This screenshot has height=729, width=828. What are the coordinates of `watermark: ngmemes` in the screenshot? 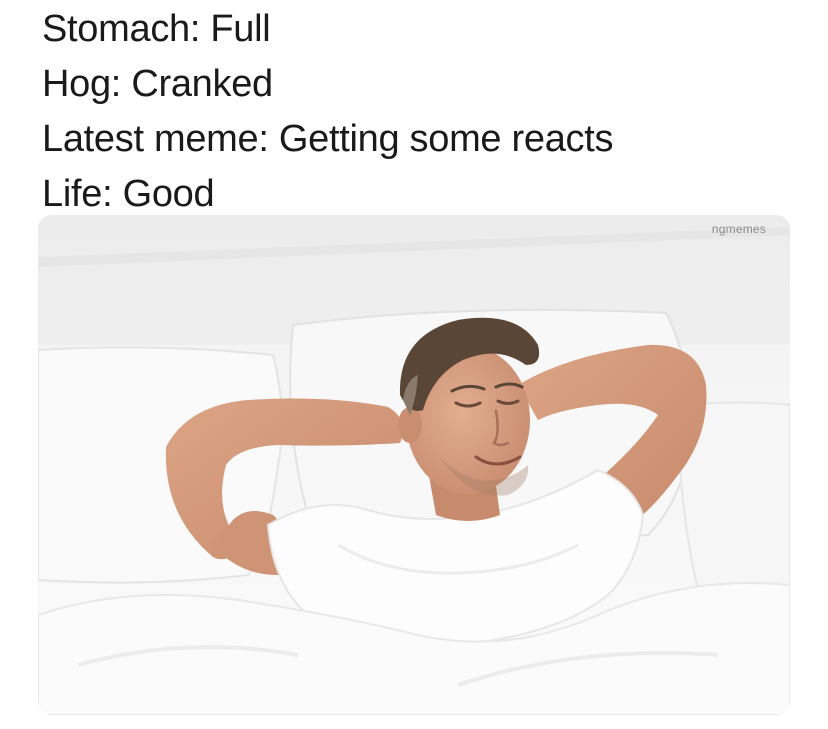 It's located at (738, 229).